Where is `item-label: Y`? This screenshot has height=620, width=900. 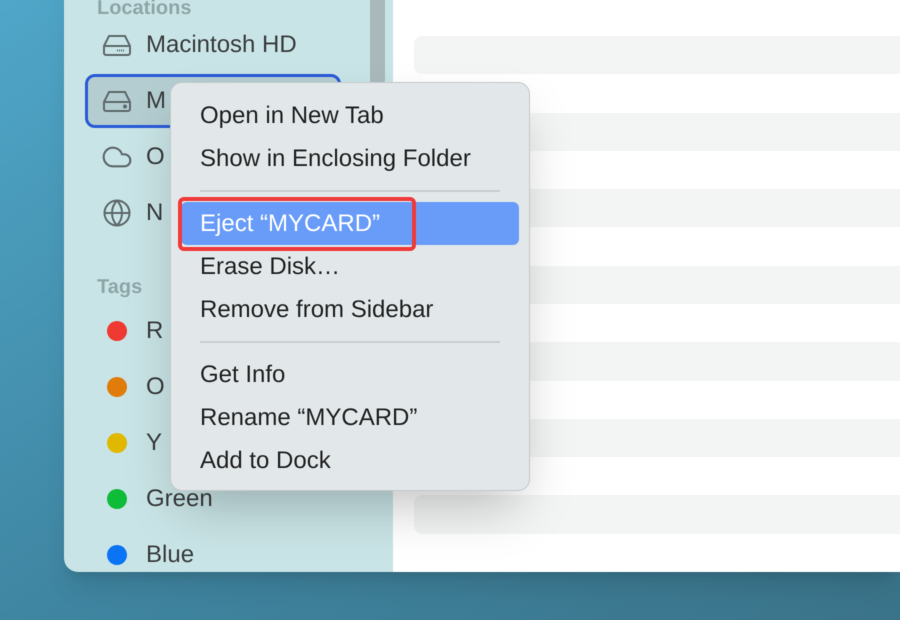
item-label: Y is located at coordinates (154, 443).